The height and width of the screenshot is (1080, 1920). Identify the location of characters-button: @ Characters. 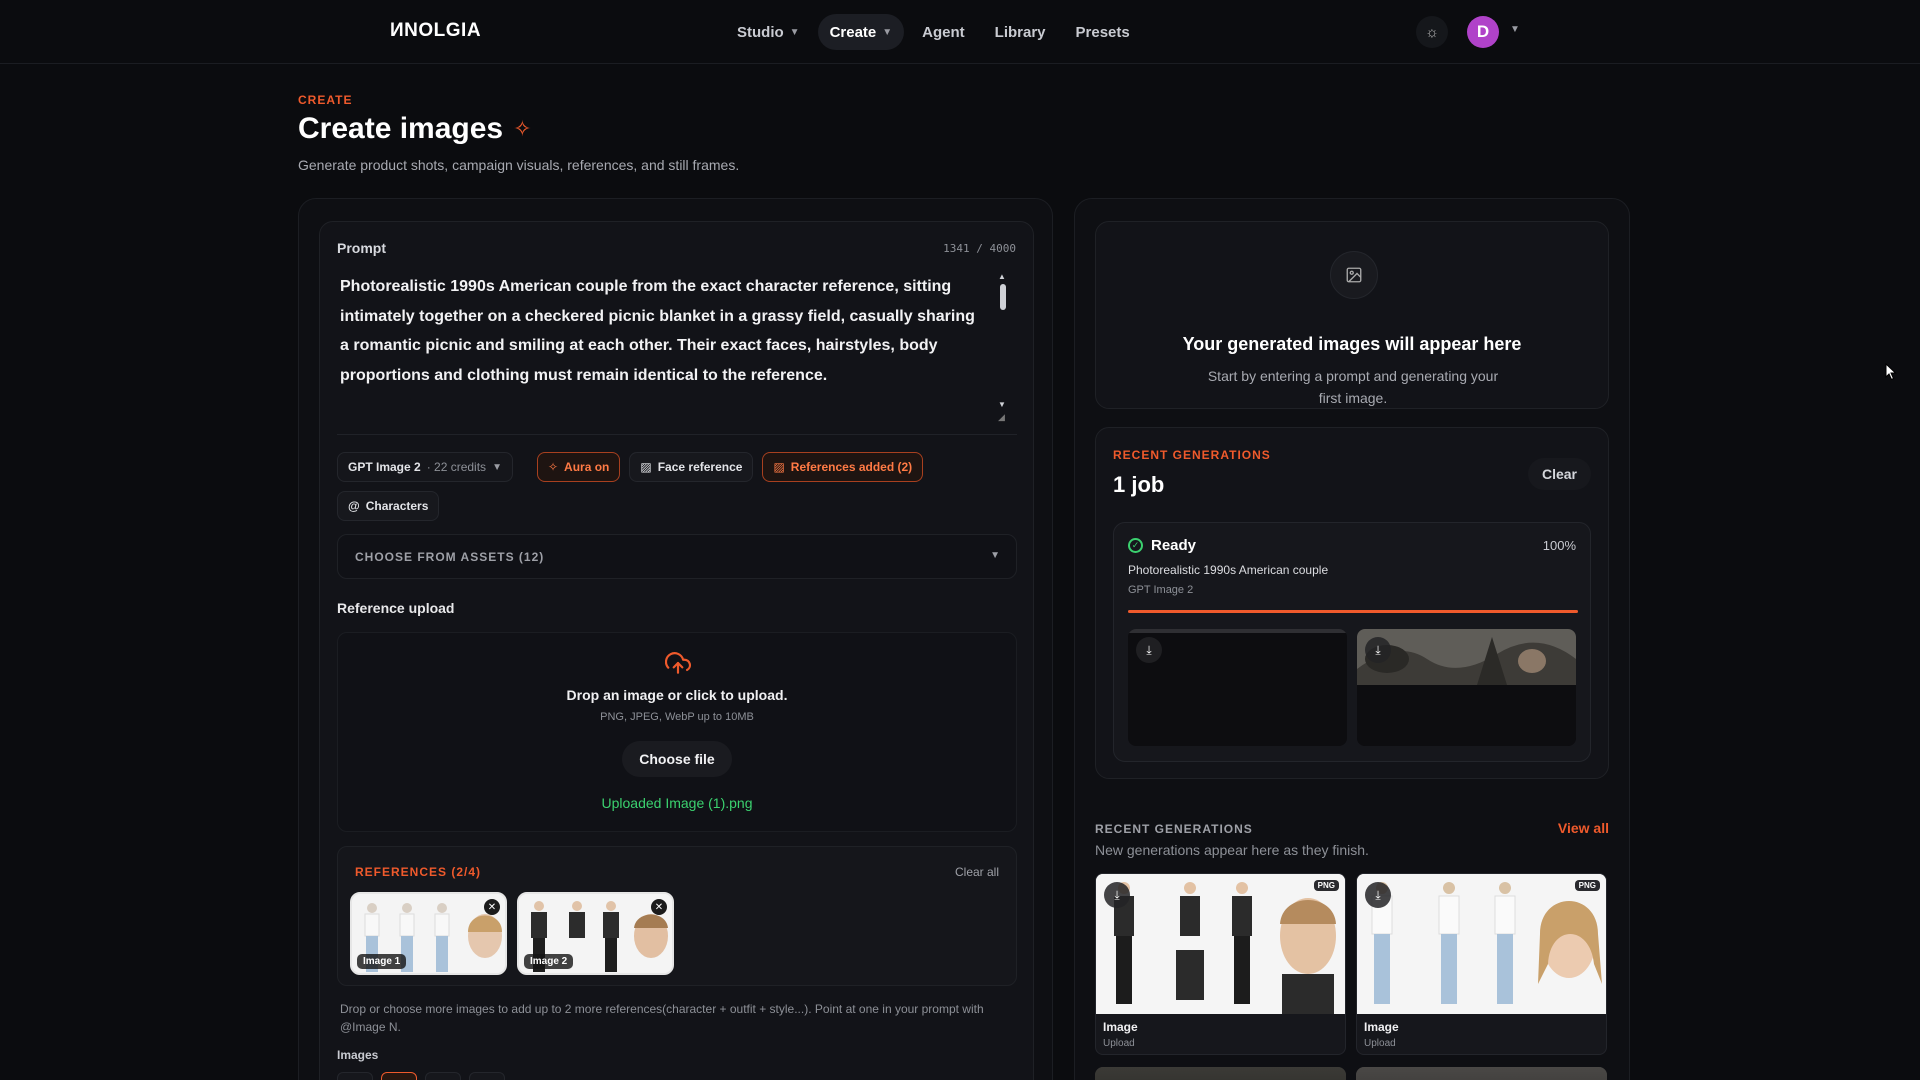
(388, 506).